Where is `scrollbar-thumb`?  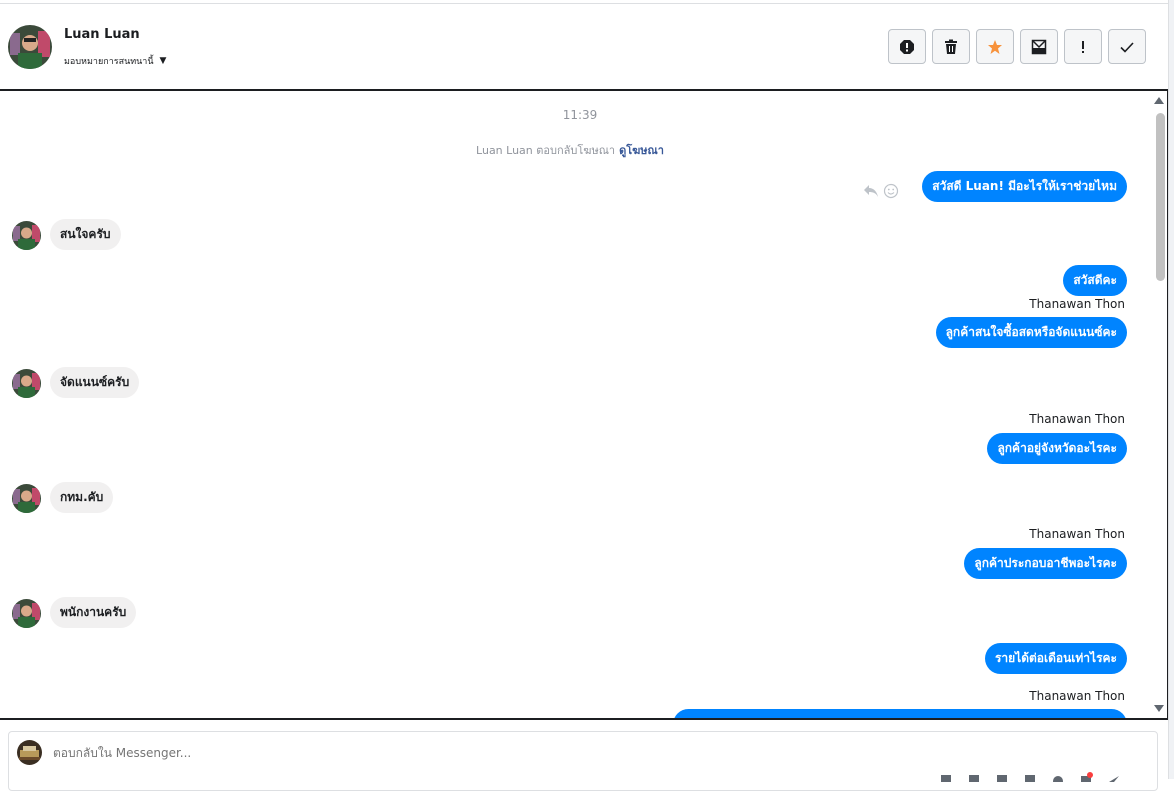 scrollbar-thumb is located at coordinates (1160, 197).